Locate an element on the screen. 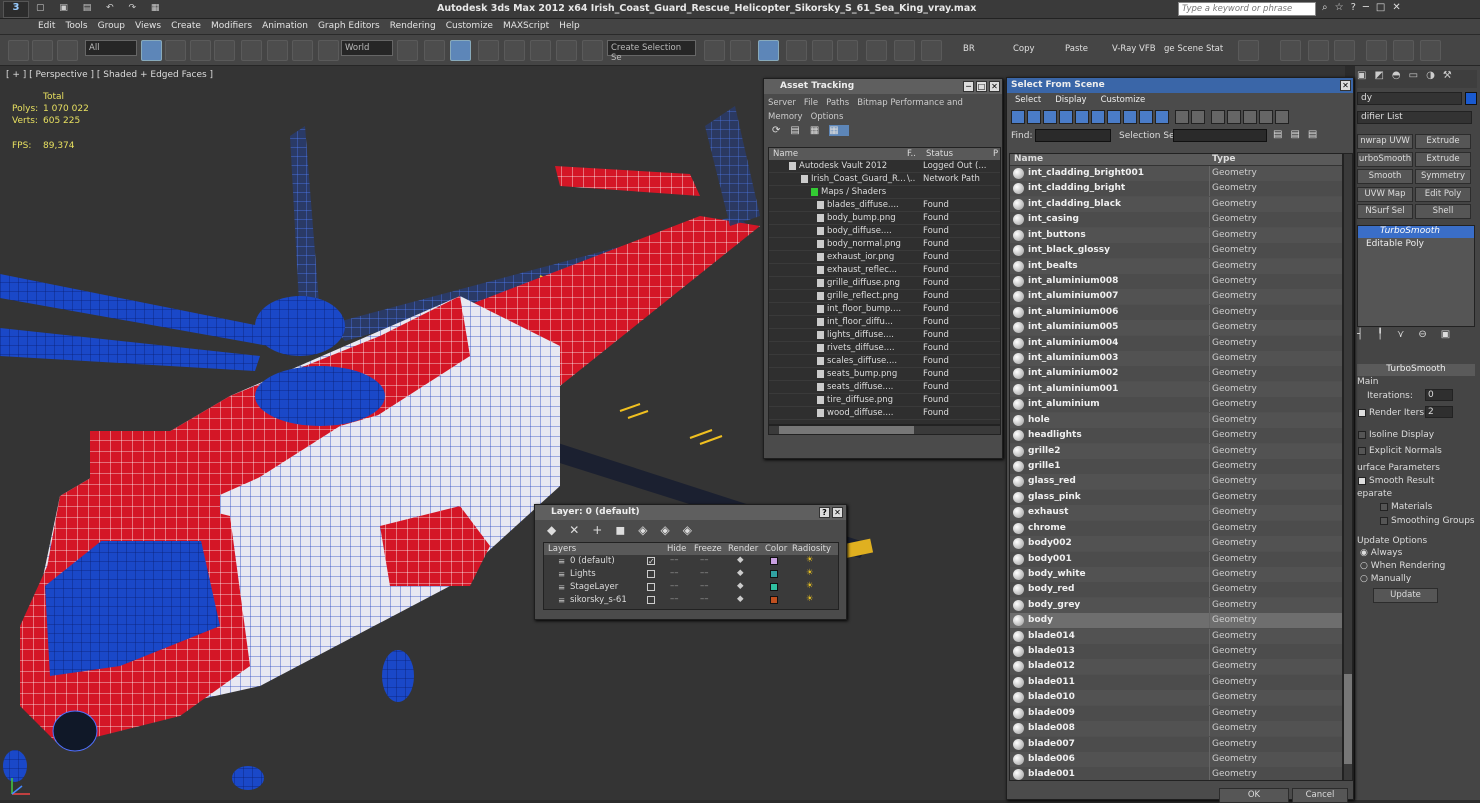 The width and height of the screenshot is (1480, 803). col-type: Type is located at coordinates (1223, 159).